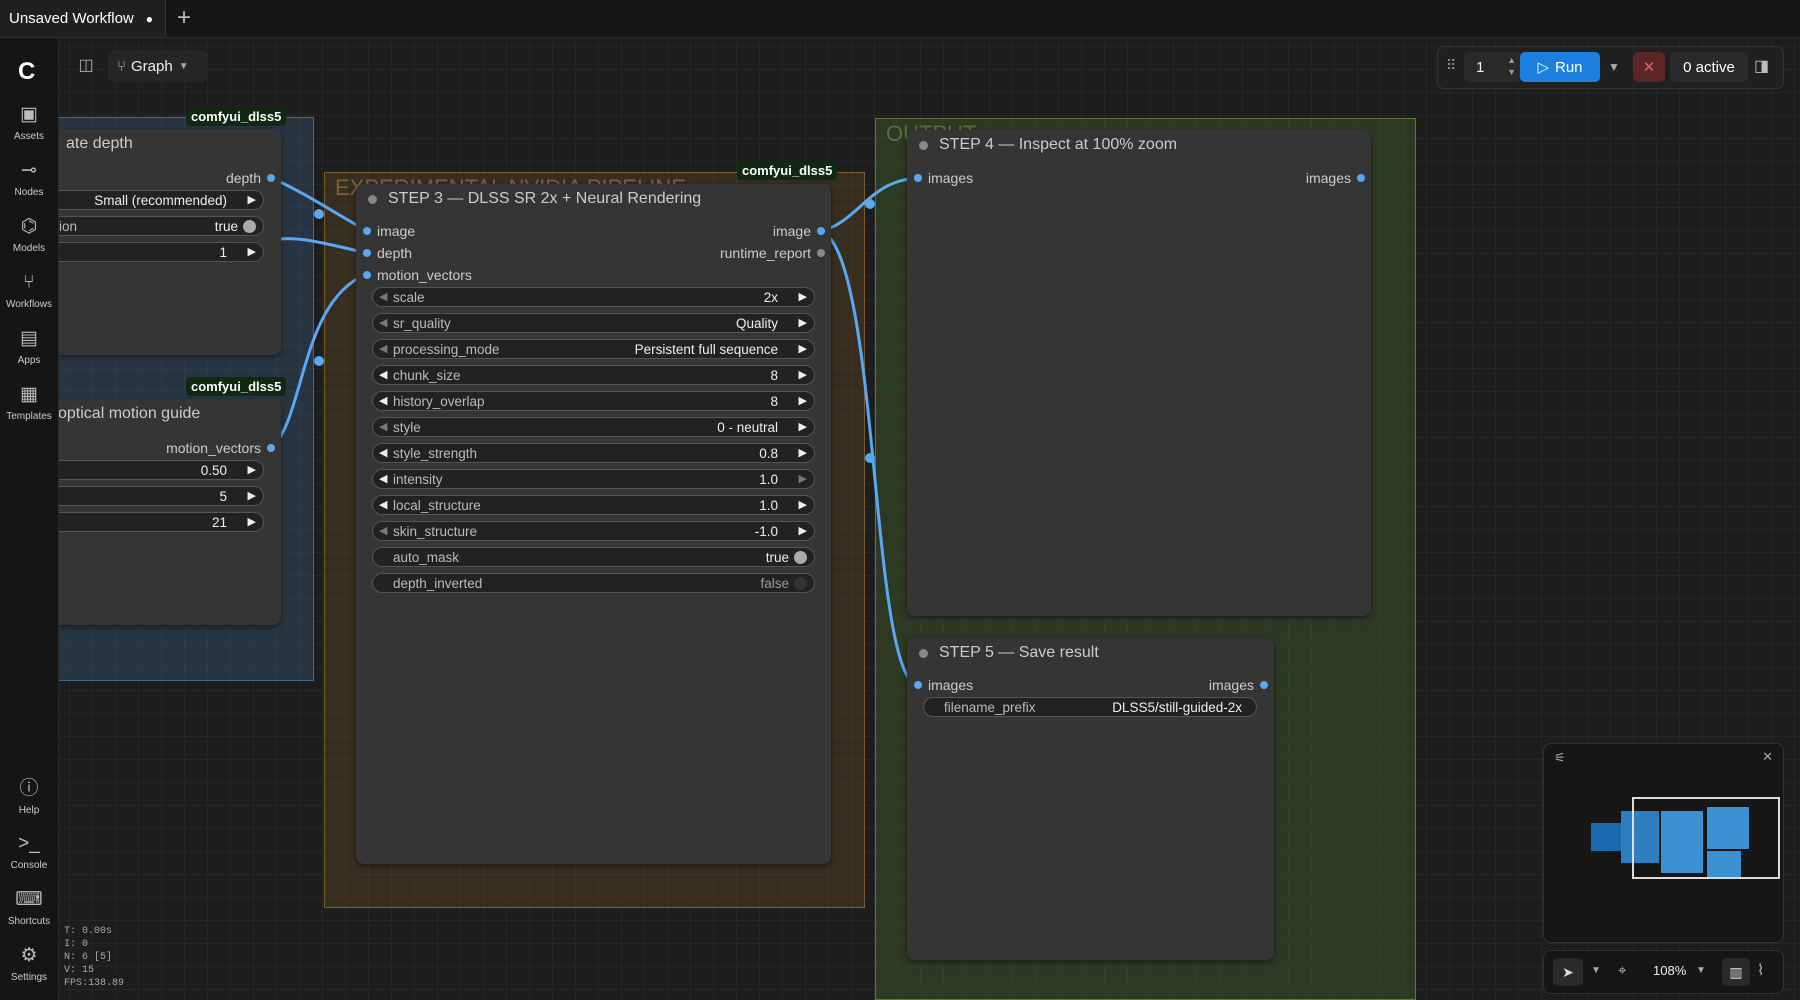 The image size is (1800, 1000). Describe the element at coordinates (593, 427) in the screenshot. I see `widget-style: ◀ style 0 - neutral ▶` at that location.